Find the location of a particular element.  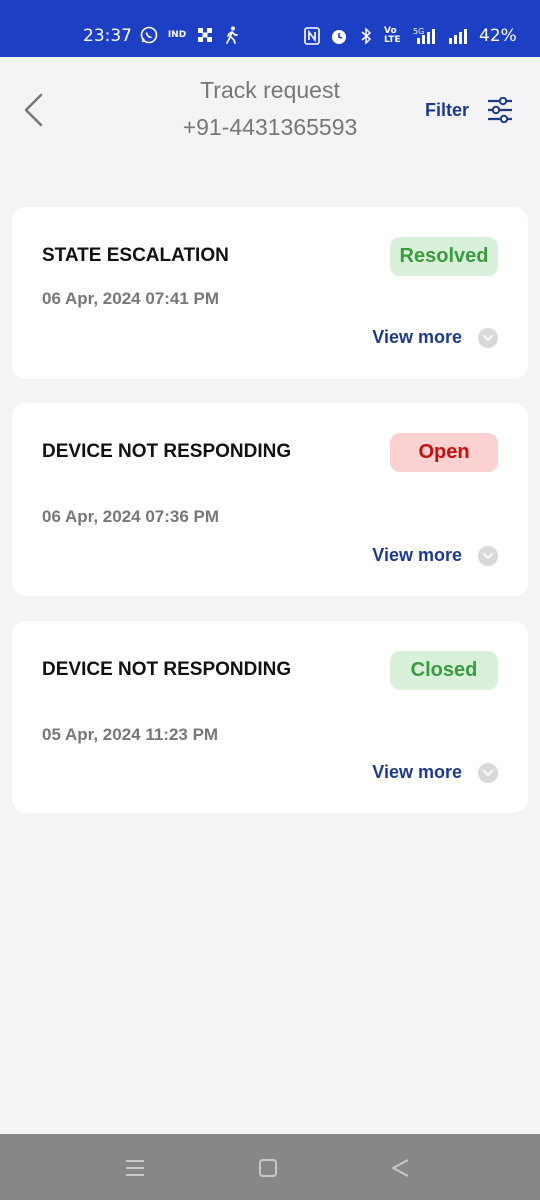

status-badge: Resolved is located at coordinates (444, 256).